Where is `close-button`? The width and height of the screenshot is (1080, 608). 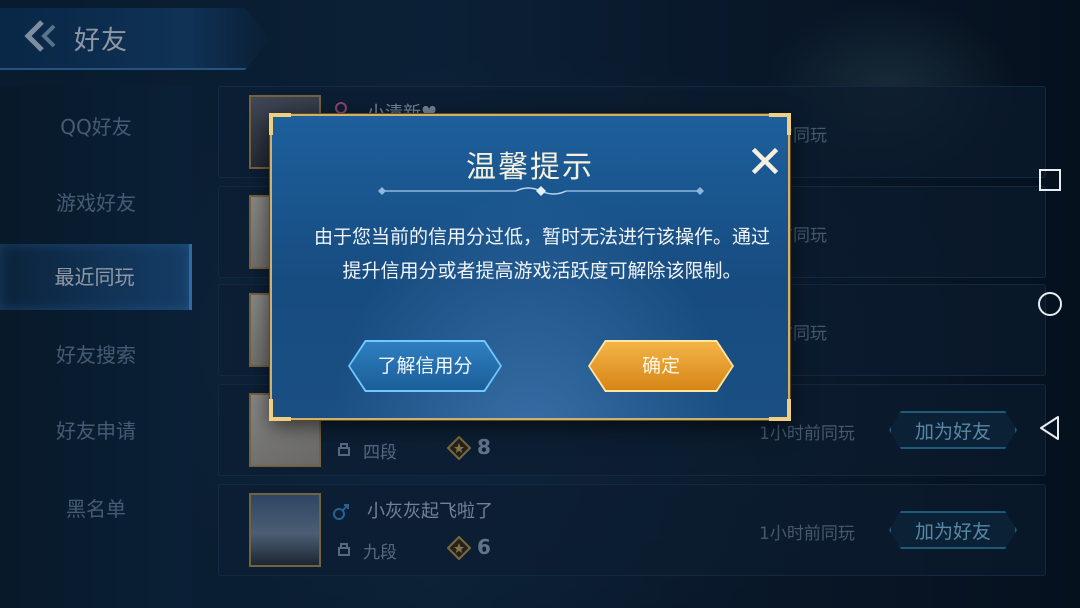
close-button is located at coordinates (765, 161).